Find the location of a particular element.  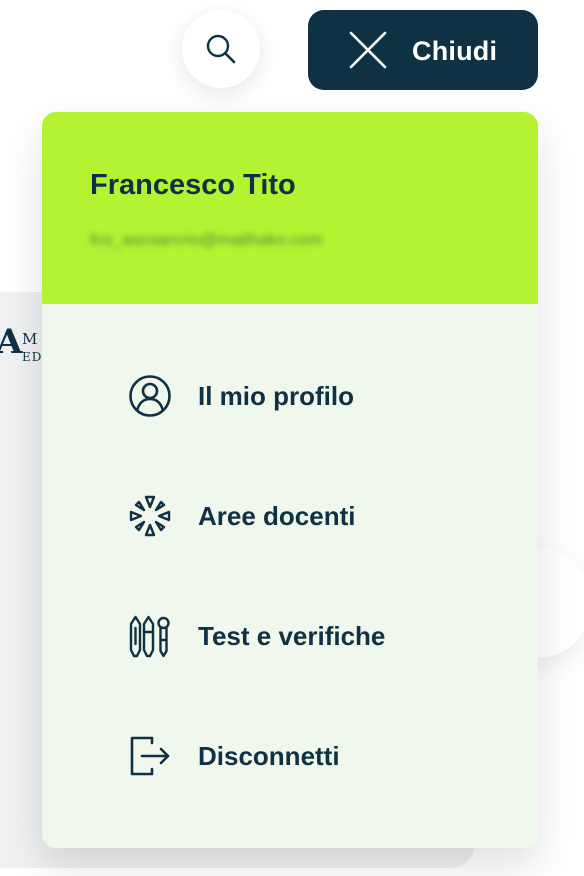

close-button: Chiudi is located at coordinates (423, 50).